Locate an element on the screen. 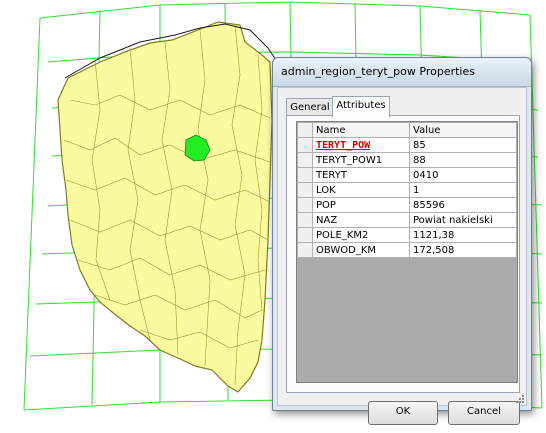  resize-grip-icon is located at coordinates (519, 398).